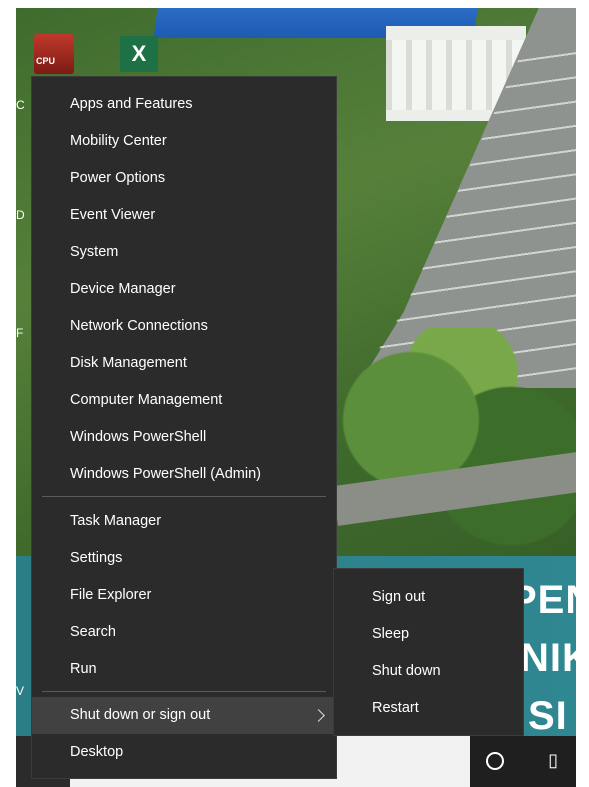 This screenshot has width=589, height=787. Describe the element at coordinates (20, 215) in the screenshot. I see `desktop-icon-label-fragment: D` at that location.